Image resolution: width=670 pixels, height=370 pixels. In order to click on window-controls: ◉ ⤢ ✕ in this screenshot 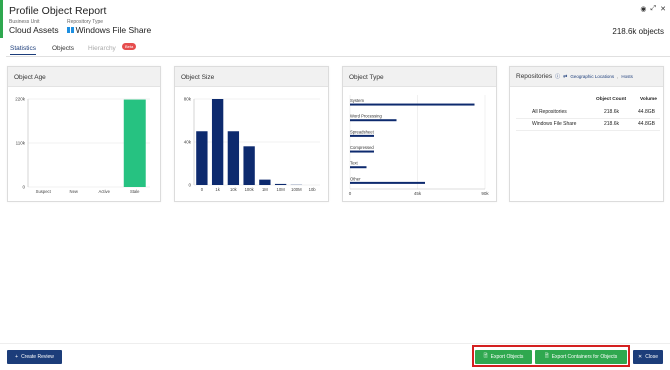, I will do `click(653, 9)`.